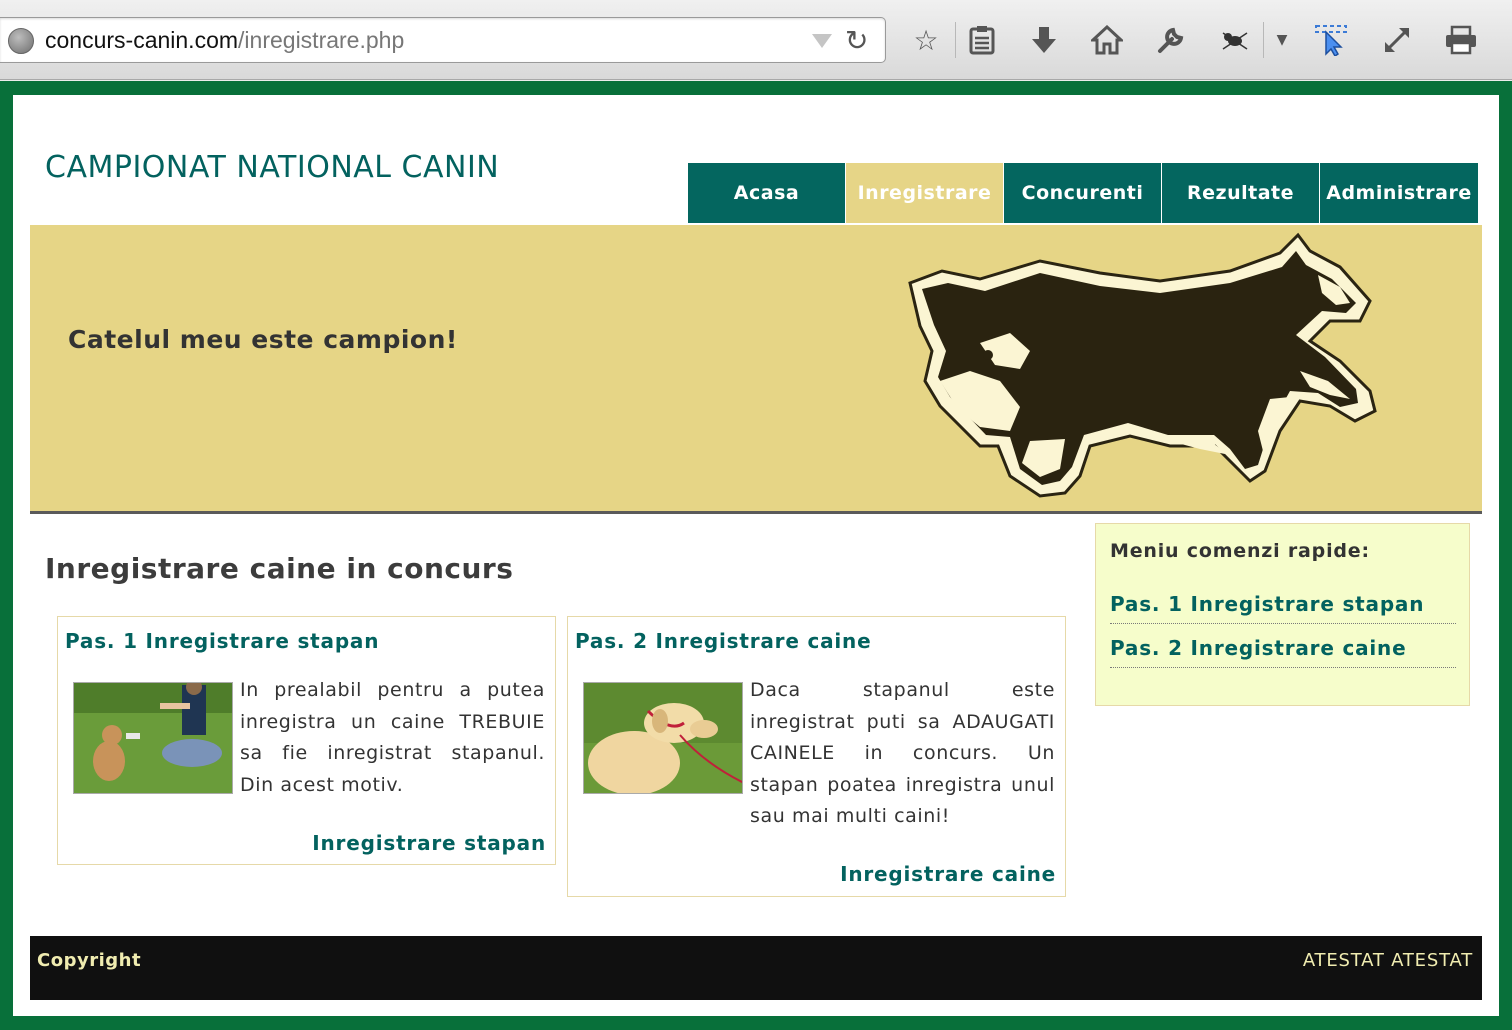 The height and width of the screenshot is (1030, 1512). I want to click on bookmark-star-icon: ☆, so click(926, 40).